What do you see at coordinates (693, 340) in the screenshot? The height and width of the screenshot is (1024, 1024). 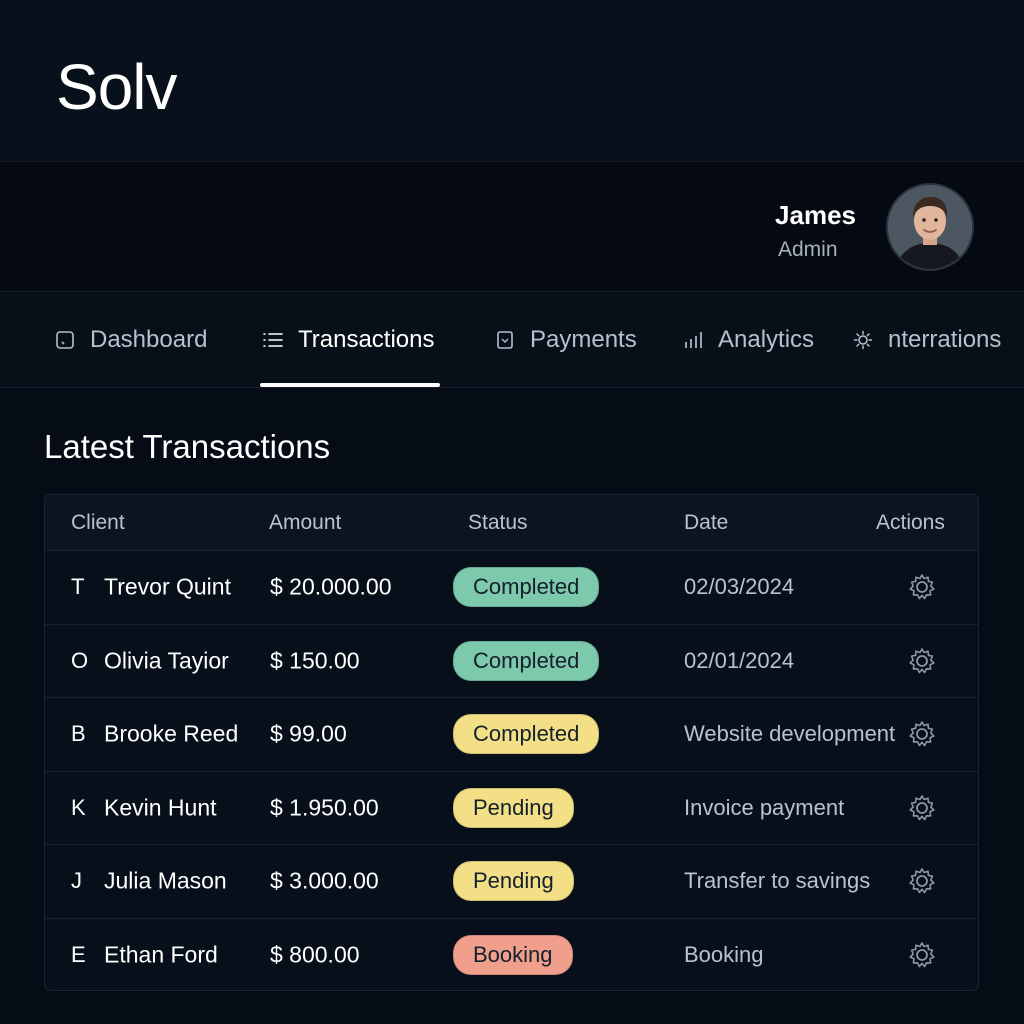 I see `bar-chart-icon` at bounding box center [693, 340].